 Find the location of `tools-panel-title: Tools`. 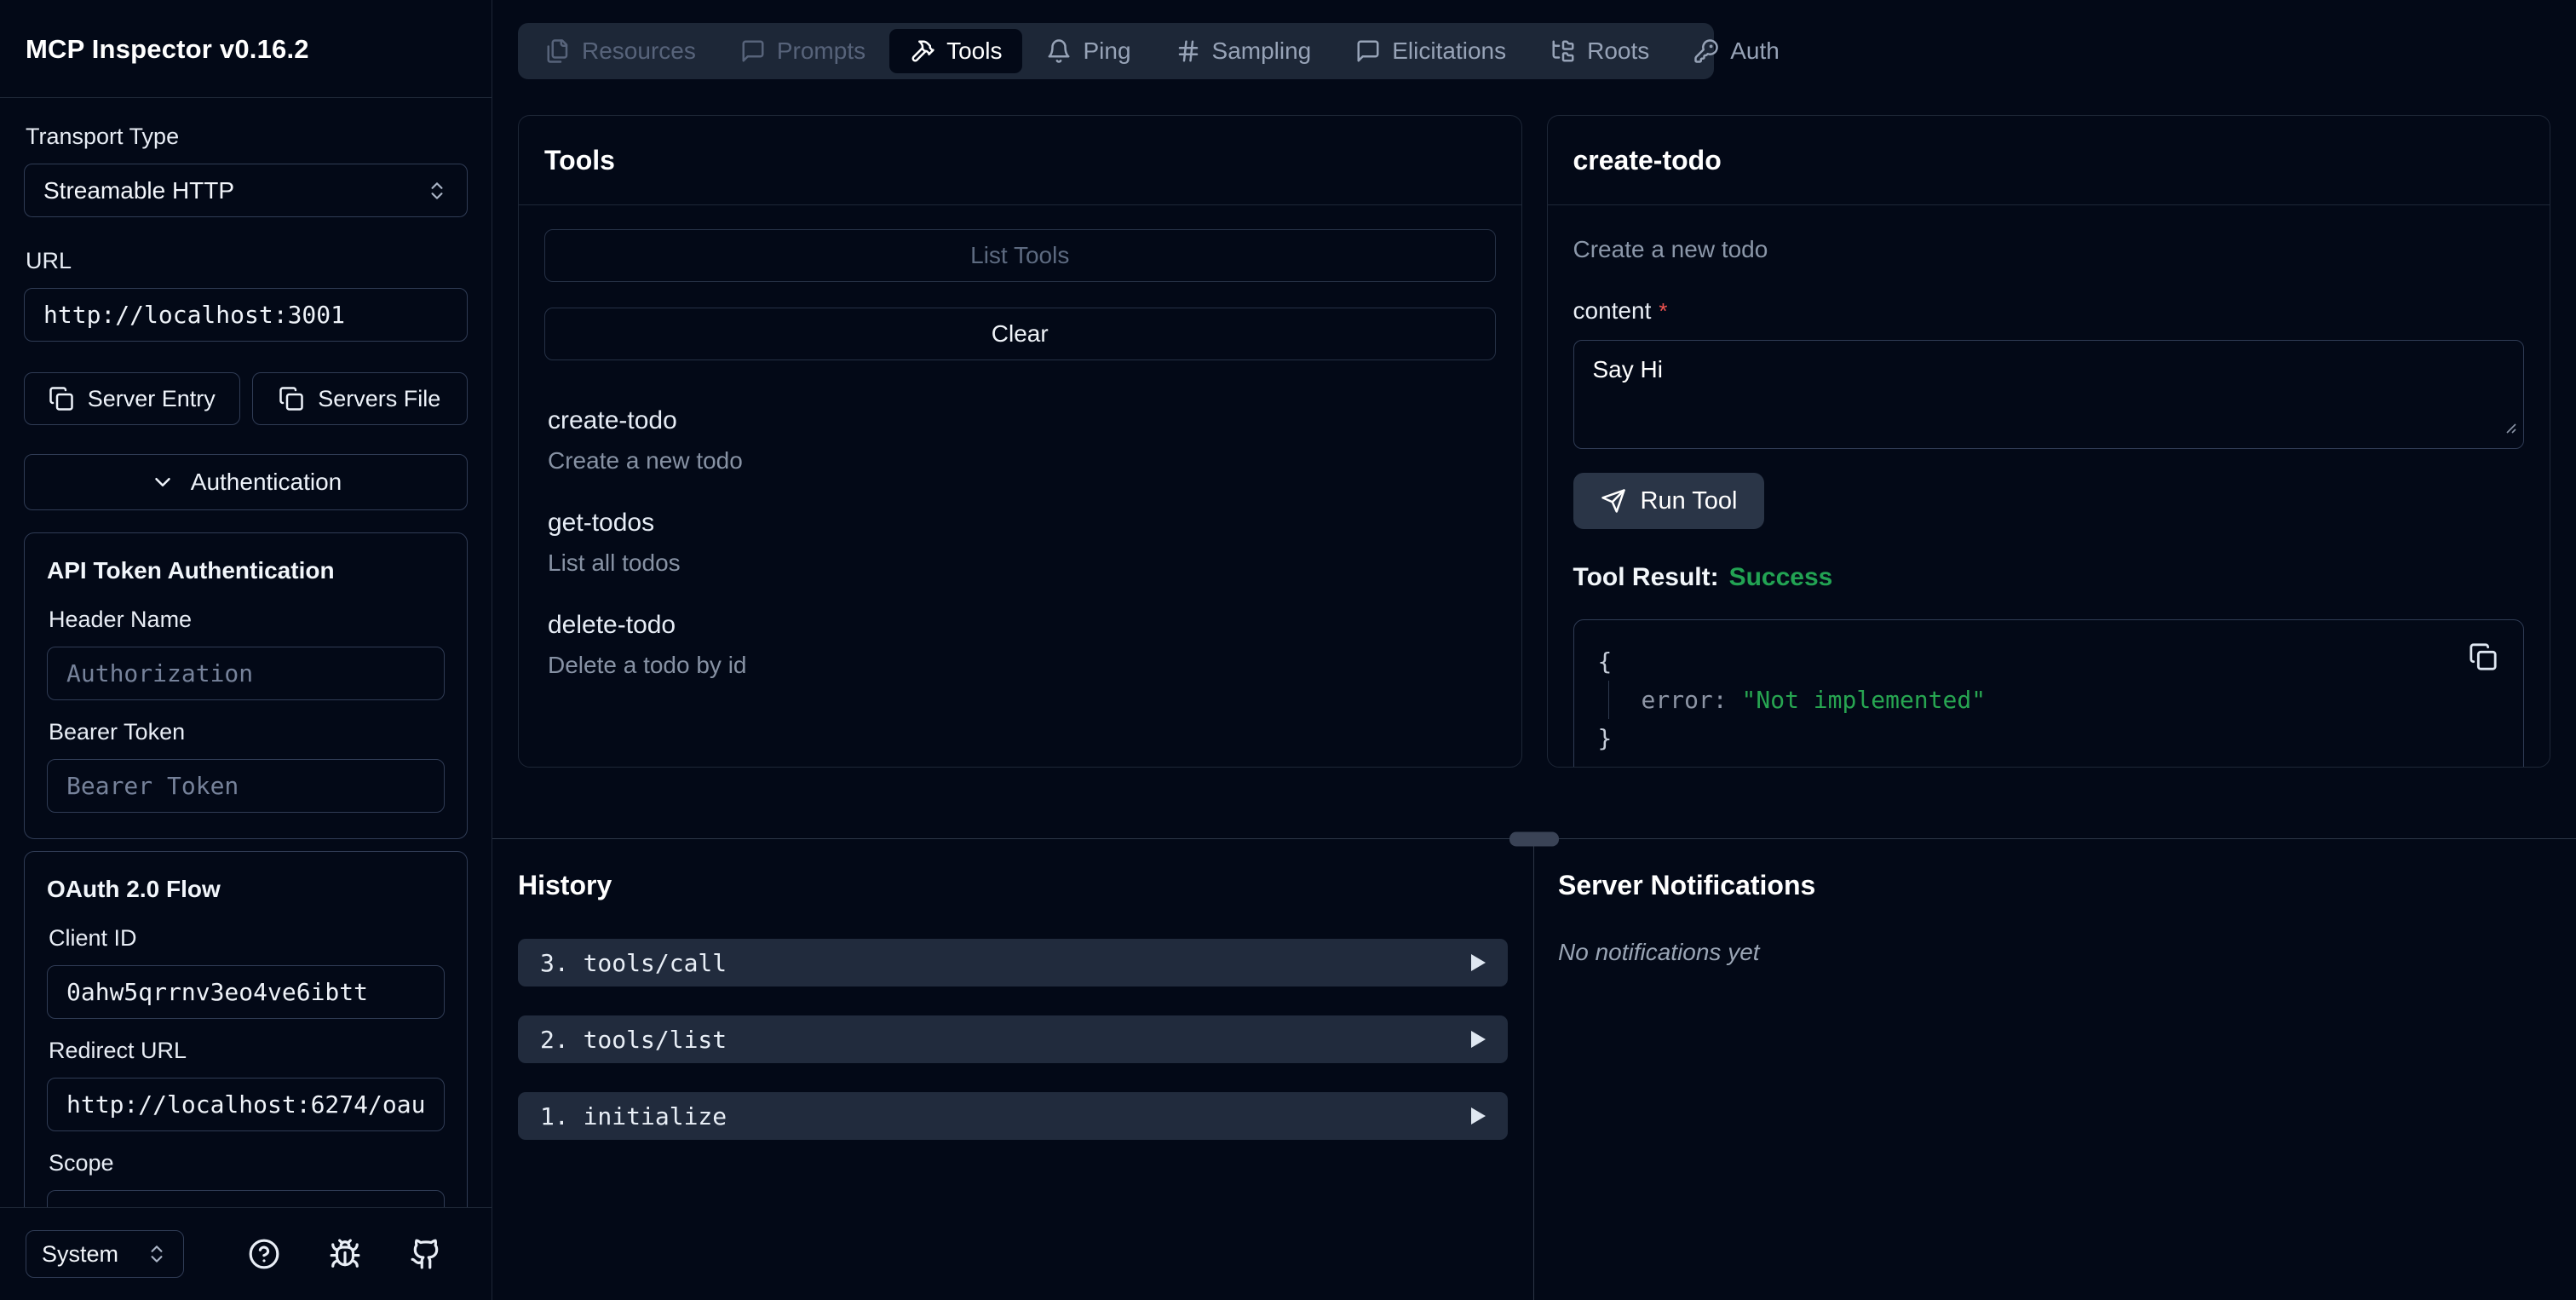

tools-panel-title: Tools is located at coordinates (580, 159).